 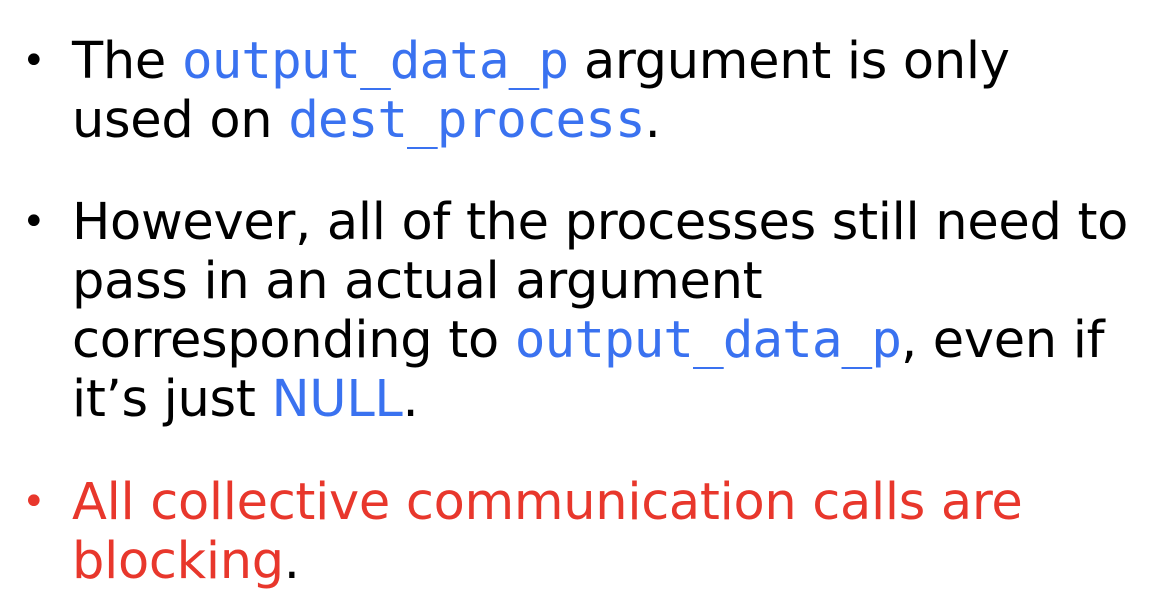 I want to click on code-term-null: NULL, so click(x=337, y=399).